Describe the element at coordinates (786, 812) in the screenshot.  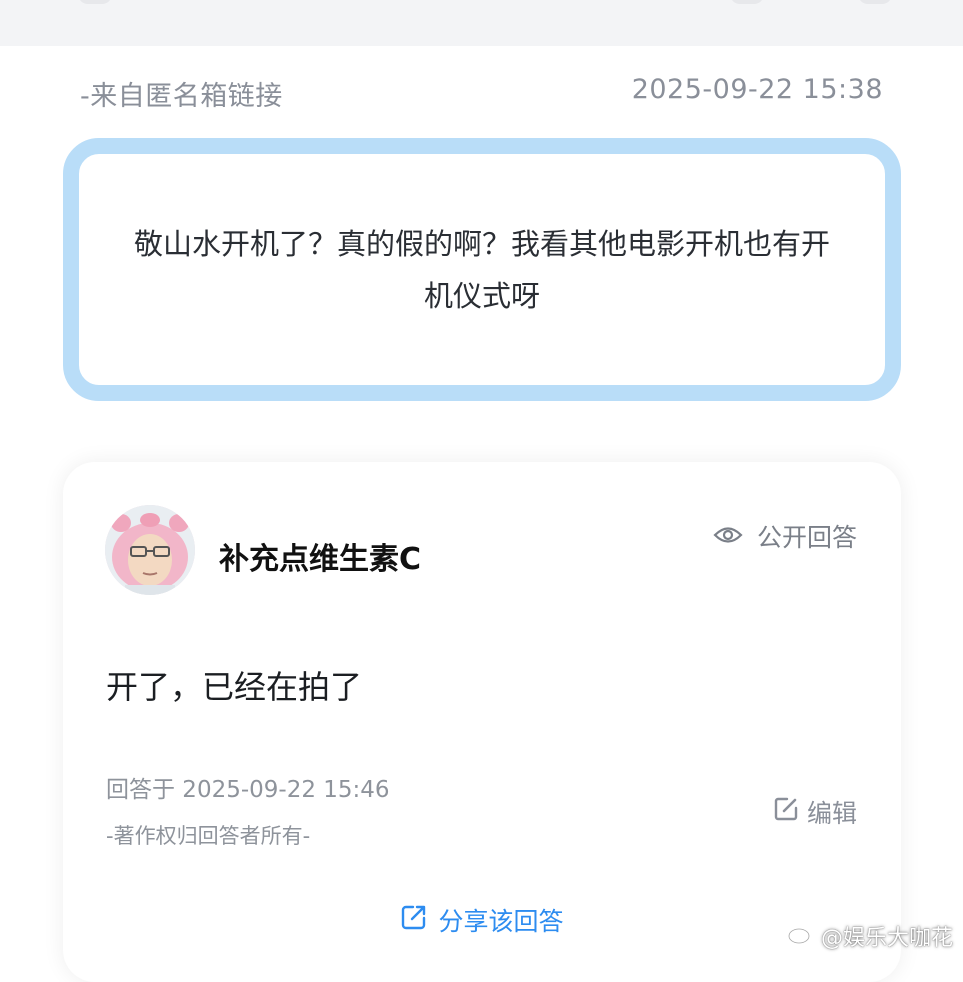
I see `edit-icon` at that location.